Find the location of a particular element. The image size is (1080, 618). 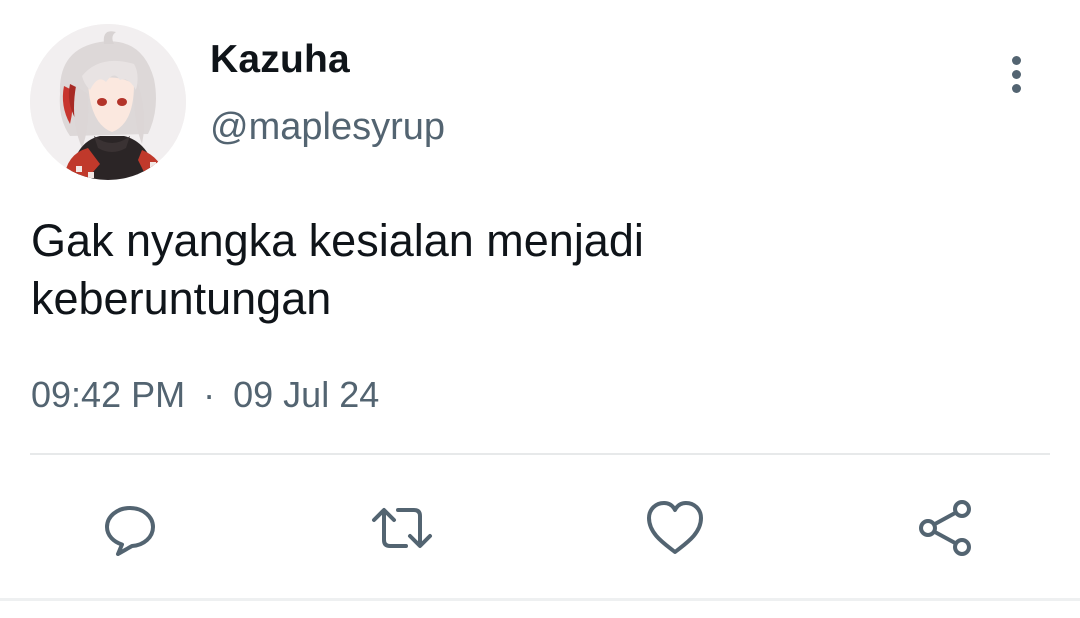

display-name: Kazuha is located at coordinates (280, 60).